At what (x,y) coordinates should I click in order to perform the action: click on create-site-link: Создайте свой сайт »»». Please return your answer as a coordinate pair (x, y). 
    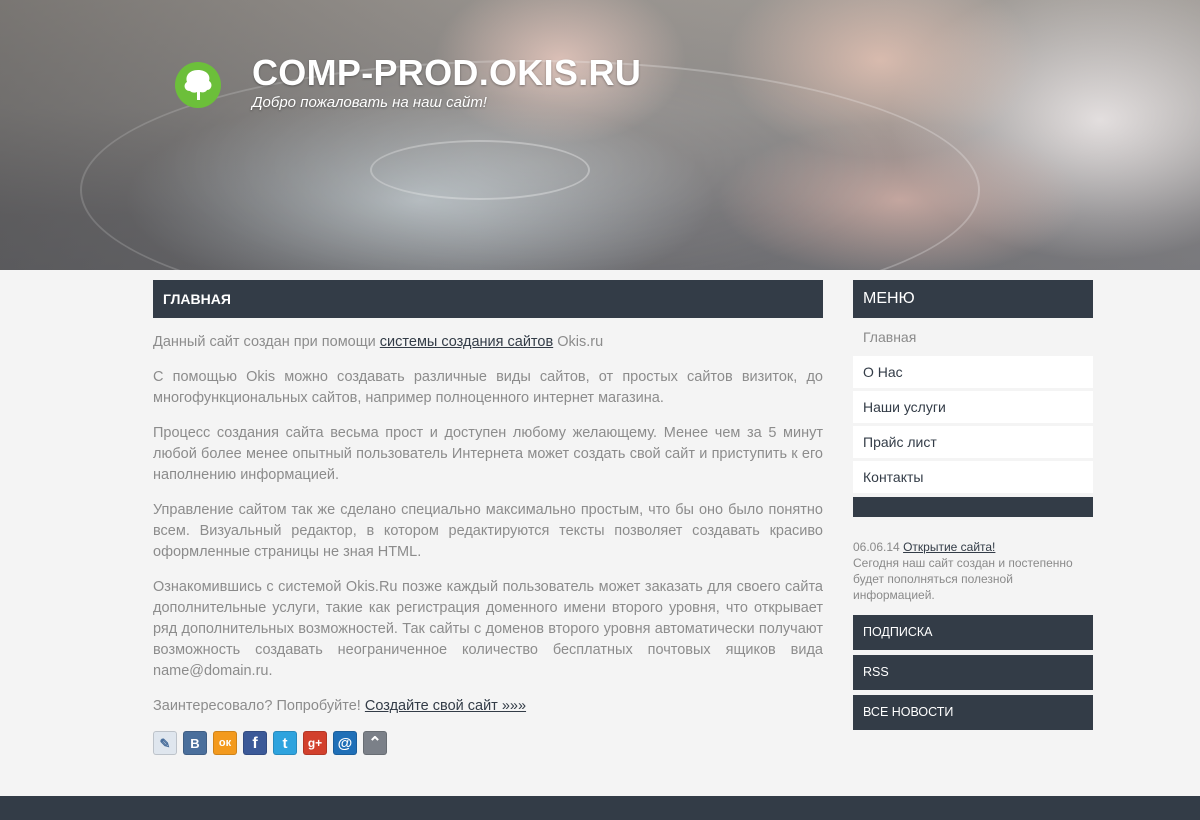
    Looking at the image, I should click on (445, 706).